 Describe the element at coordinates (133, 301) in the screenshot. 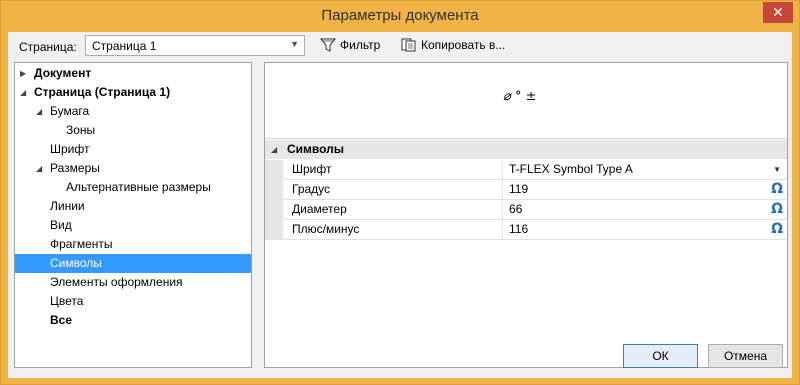

I see `tree-item-colors: Цвета` at that location.